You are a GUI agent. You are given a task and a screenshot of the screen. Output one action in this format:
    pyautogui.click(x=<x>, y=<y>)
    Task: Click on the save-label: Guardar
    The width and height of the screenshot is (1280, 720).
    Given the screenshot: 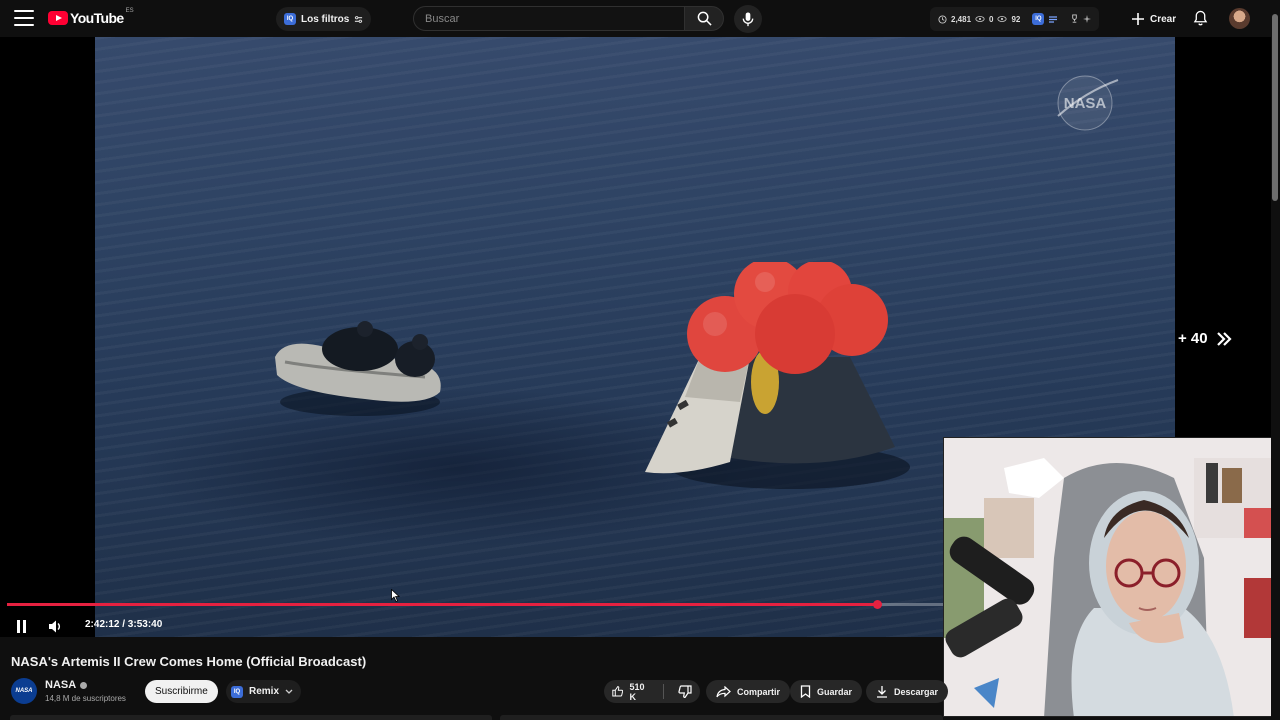 What is the action you would take?
    pyautogui.click(x=835, y=691)
    